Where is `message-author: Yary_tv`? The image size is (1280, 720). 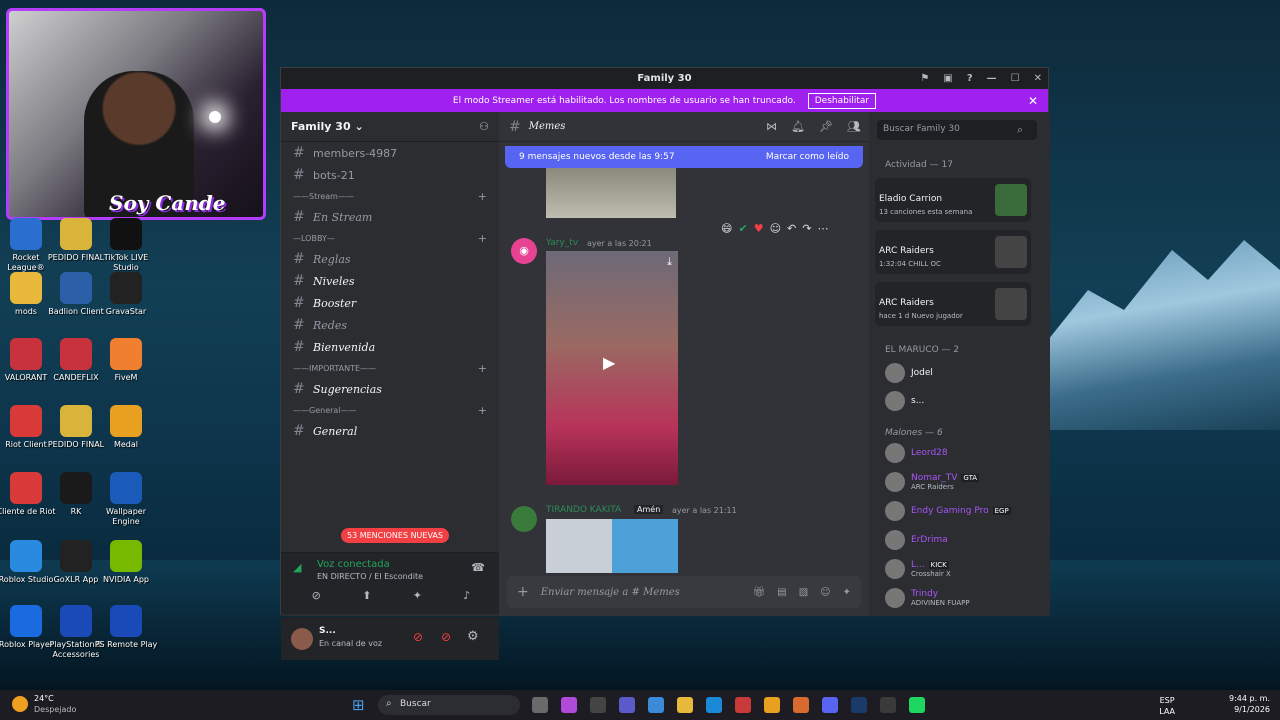 message-author: Yary_tv is located at coordinates (562, 243).